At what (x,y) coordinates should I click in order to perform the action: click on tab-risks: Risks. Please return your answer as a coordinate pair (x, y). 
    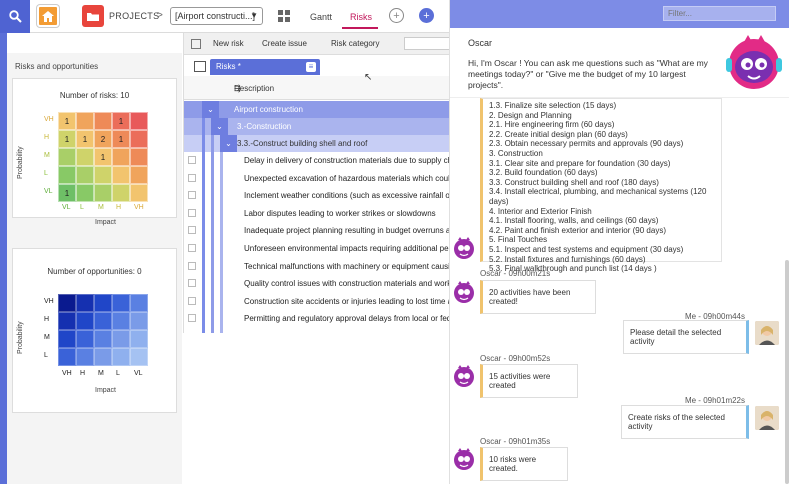
    Looking at the image, I should click on (361, 17).